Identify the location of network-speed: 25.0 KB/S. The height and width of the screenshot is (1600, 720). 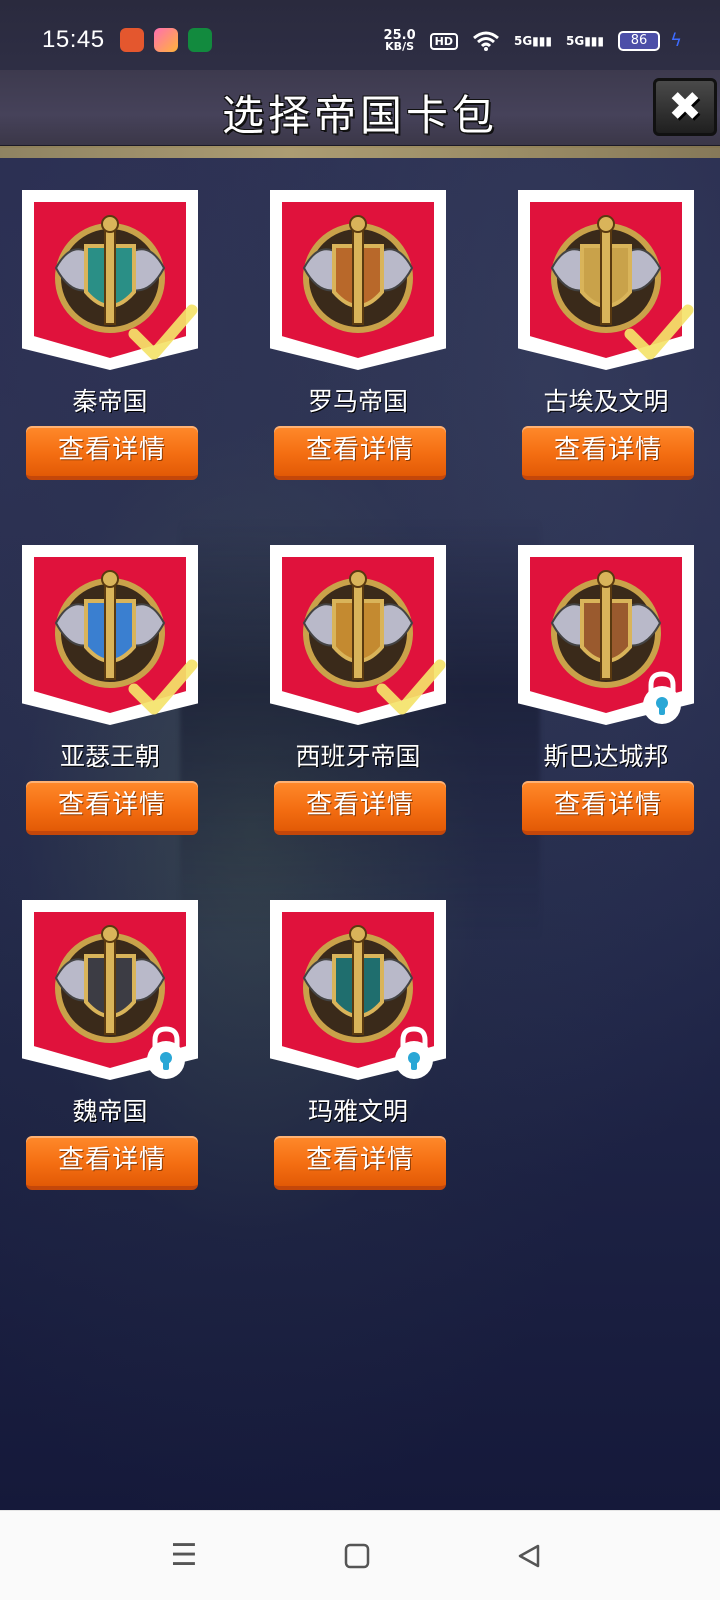
(400, 41).